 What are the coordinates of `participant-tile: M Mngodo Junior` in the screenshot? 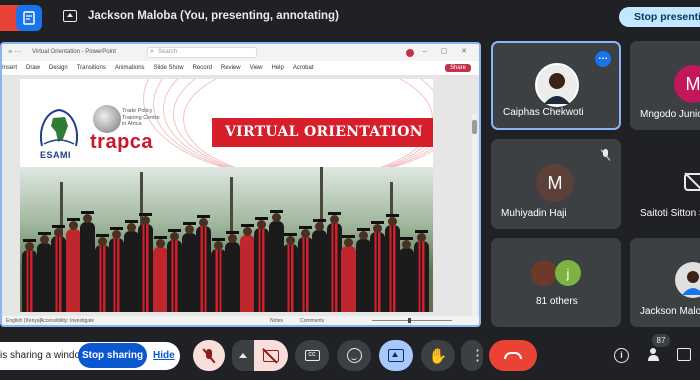 It's located at (665, 85).